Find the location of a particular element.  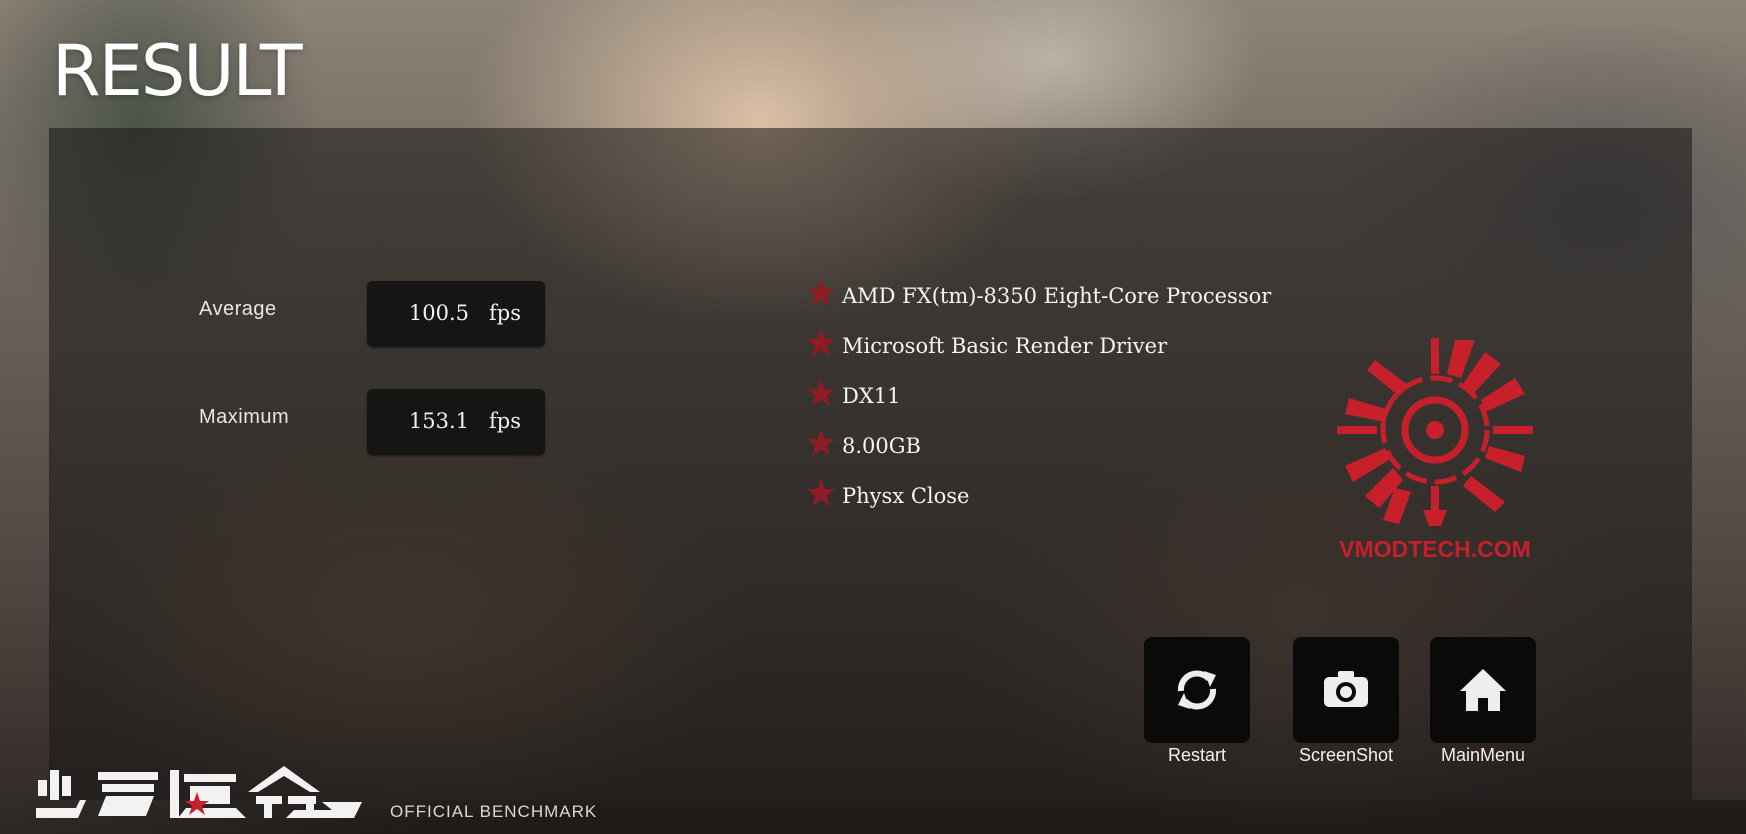

restart-button is located at coordinates (1197, 690).